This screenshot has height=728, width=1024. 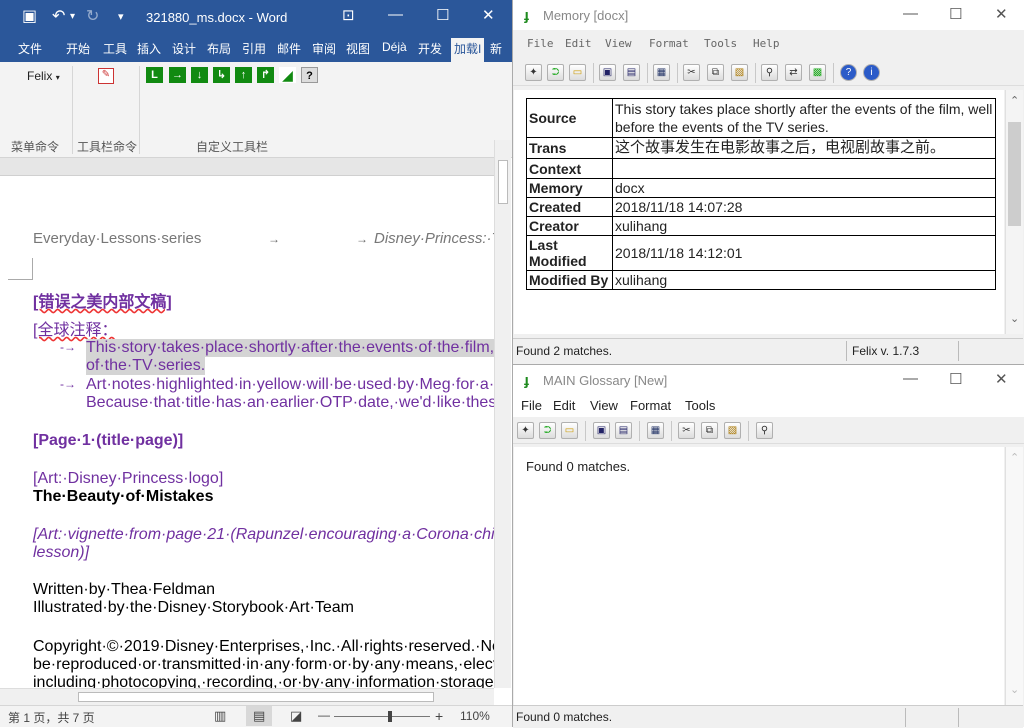 What do you see at coordinates (30, 48) in the screenshot?
I see `tab-file: 文件` at bounding box center [30, 48].